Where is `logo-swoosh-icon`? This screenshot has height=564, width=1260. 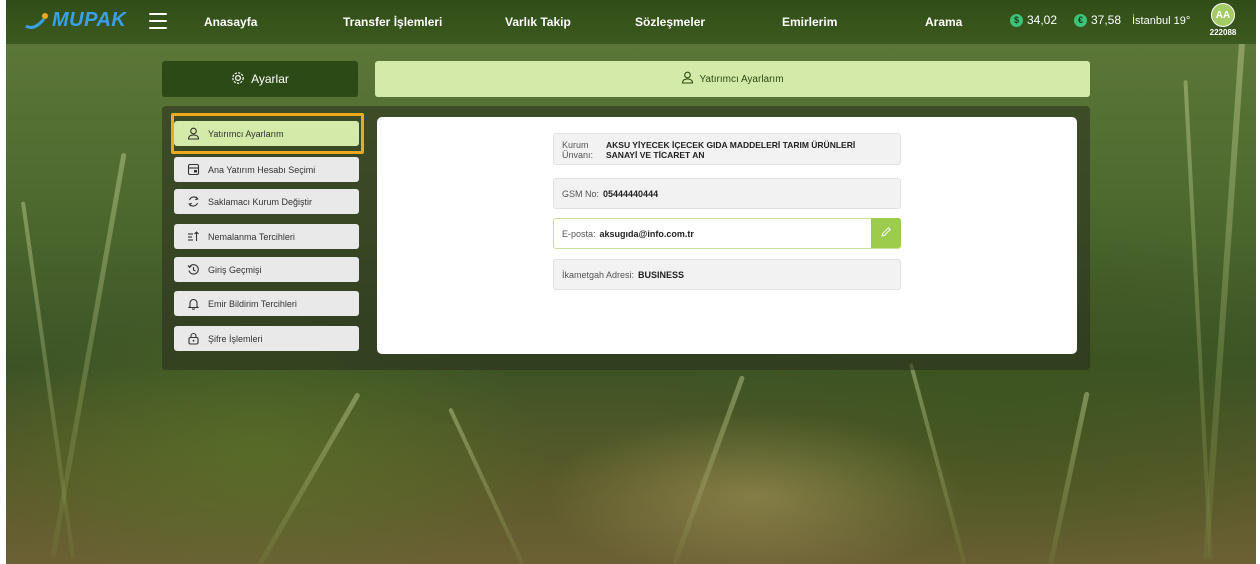 logo-swoosh-icon is located at coordinates (37, 21).